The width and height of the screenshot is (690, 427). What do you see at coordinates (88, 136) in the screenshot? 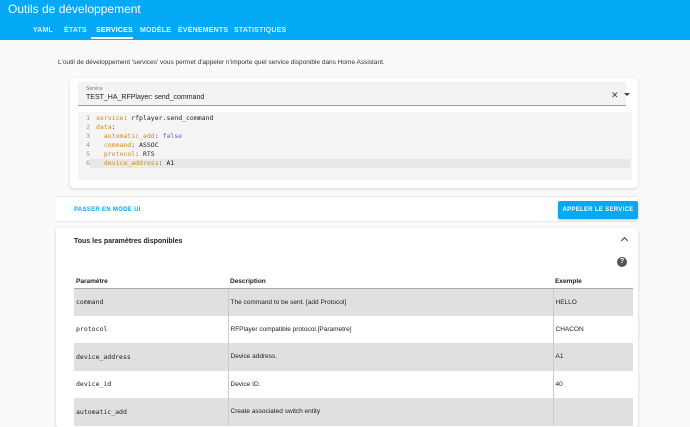
I see `line-number: 3` at bounding box center [88, 136].